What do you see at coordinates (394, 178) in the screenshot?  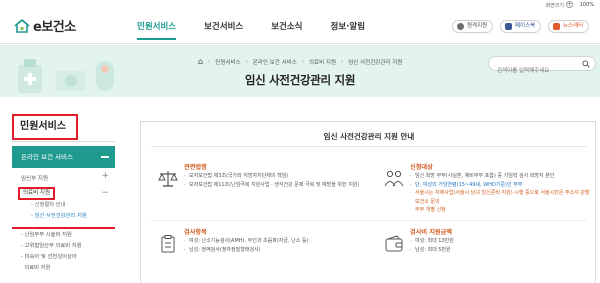 I see `family-icon` at bounding box center [394, 178].